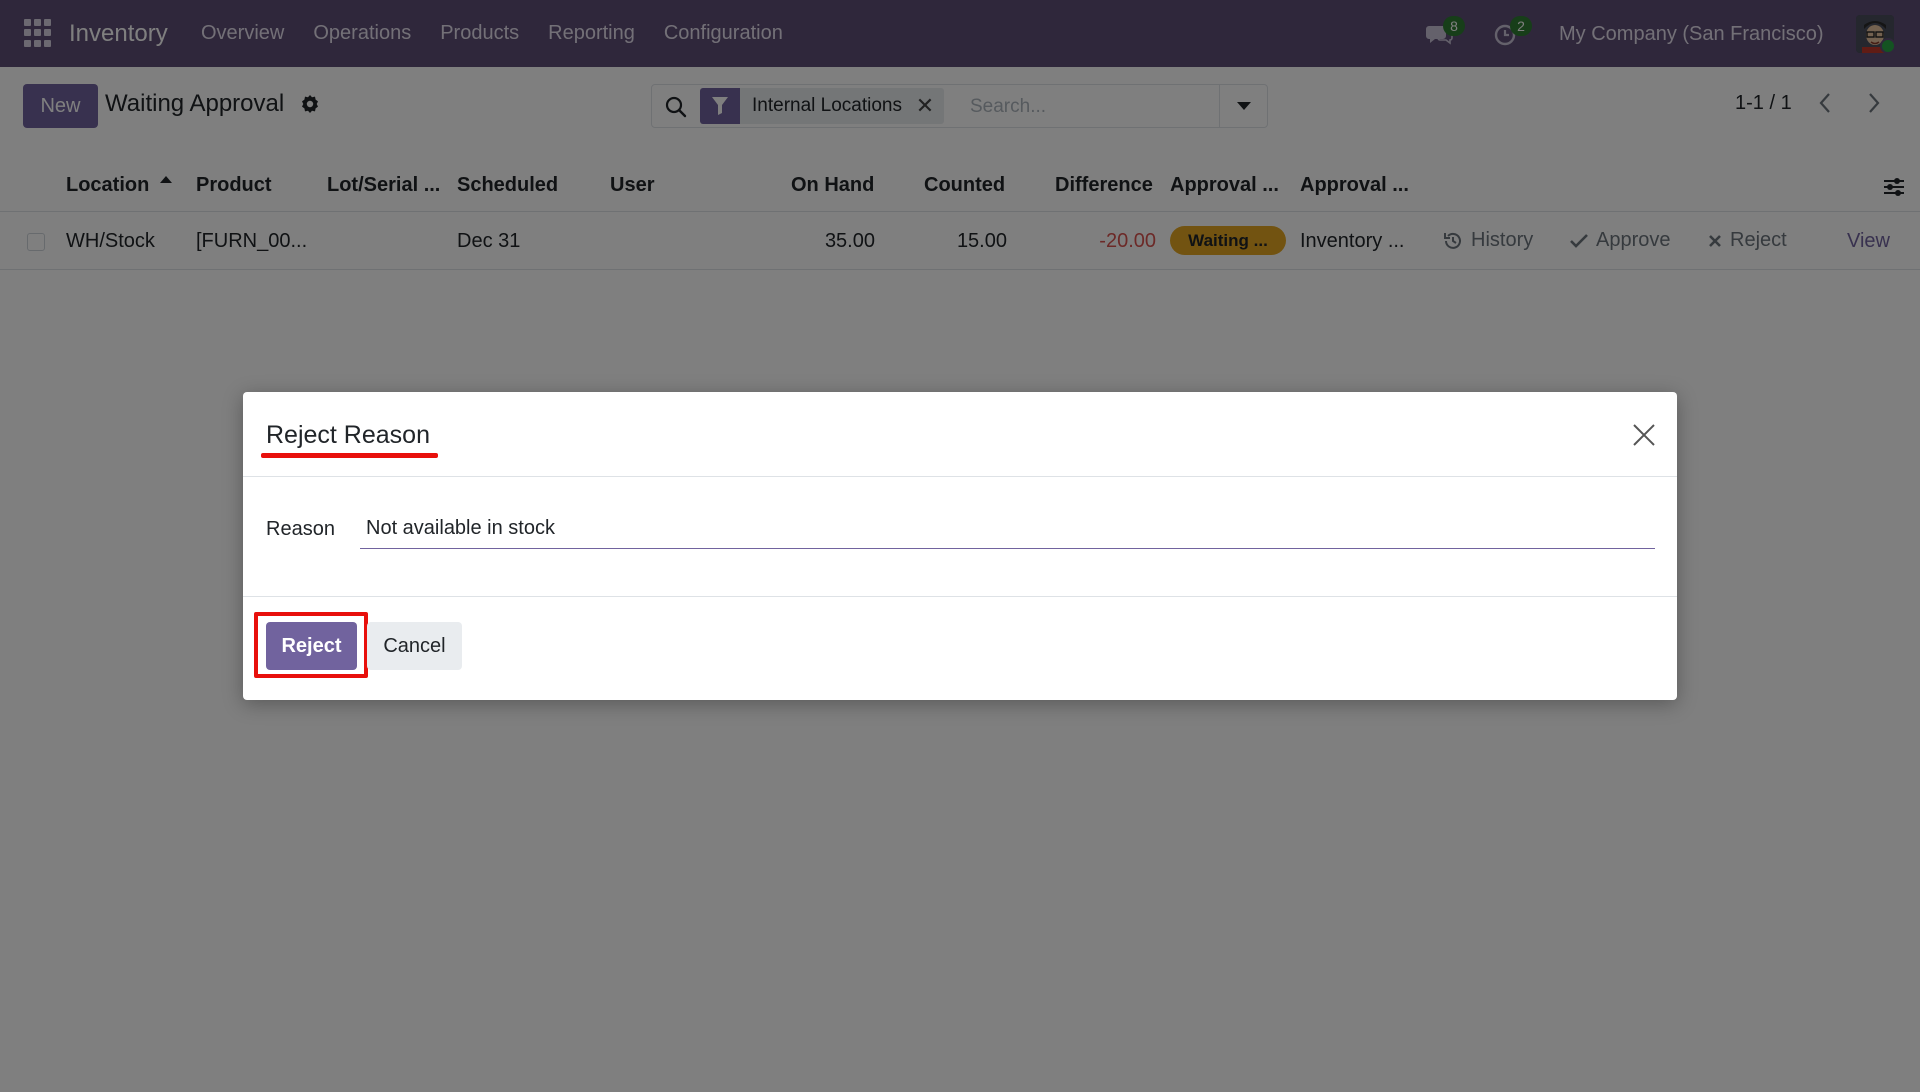  What do you see at coordinates (348, 435) in the screenshot?
I see `dialog-title: Reject Reason` at bounding box center [348, 435].